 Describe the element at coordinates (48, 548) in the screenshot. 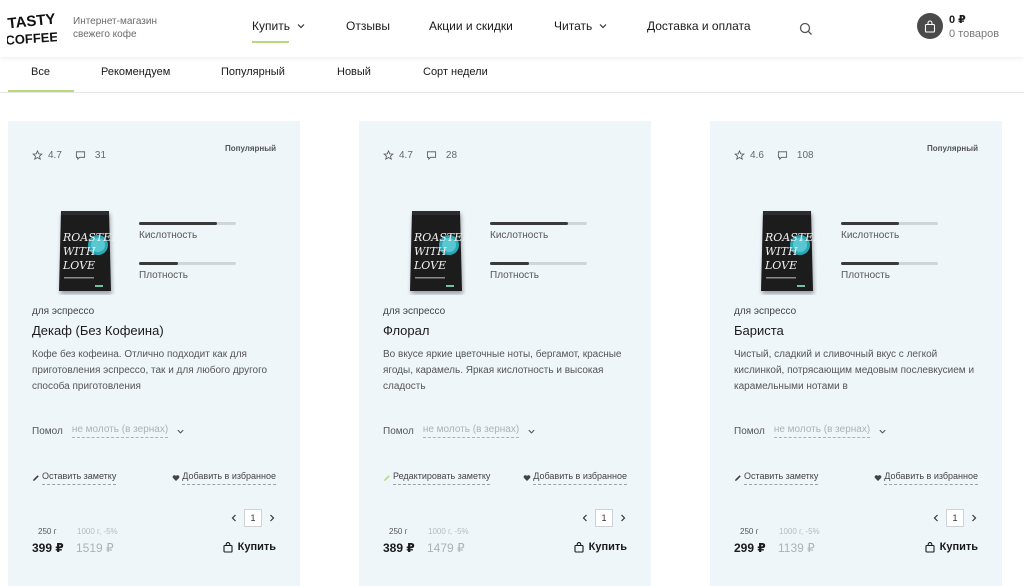

I see `product-price: 399 ₽` at that location.